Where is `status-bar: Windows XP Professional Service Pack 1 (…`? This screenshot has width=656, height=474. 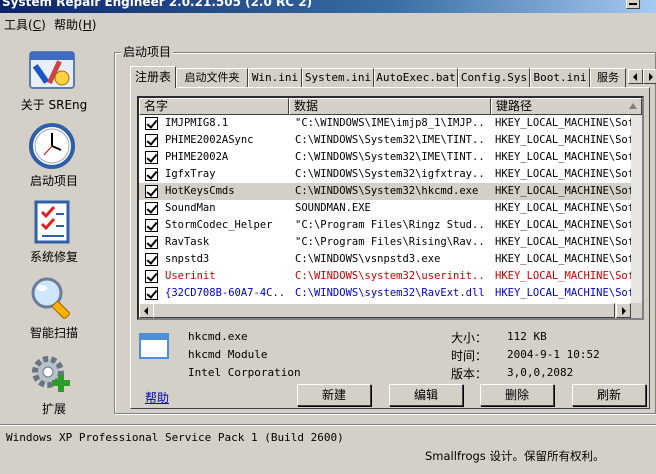
status-bar: Windows XP Professional Service Pack 1 (… is located at coordinates (328, 449).